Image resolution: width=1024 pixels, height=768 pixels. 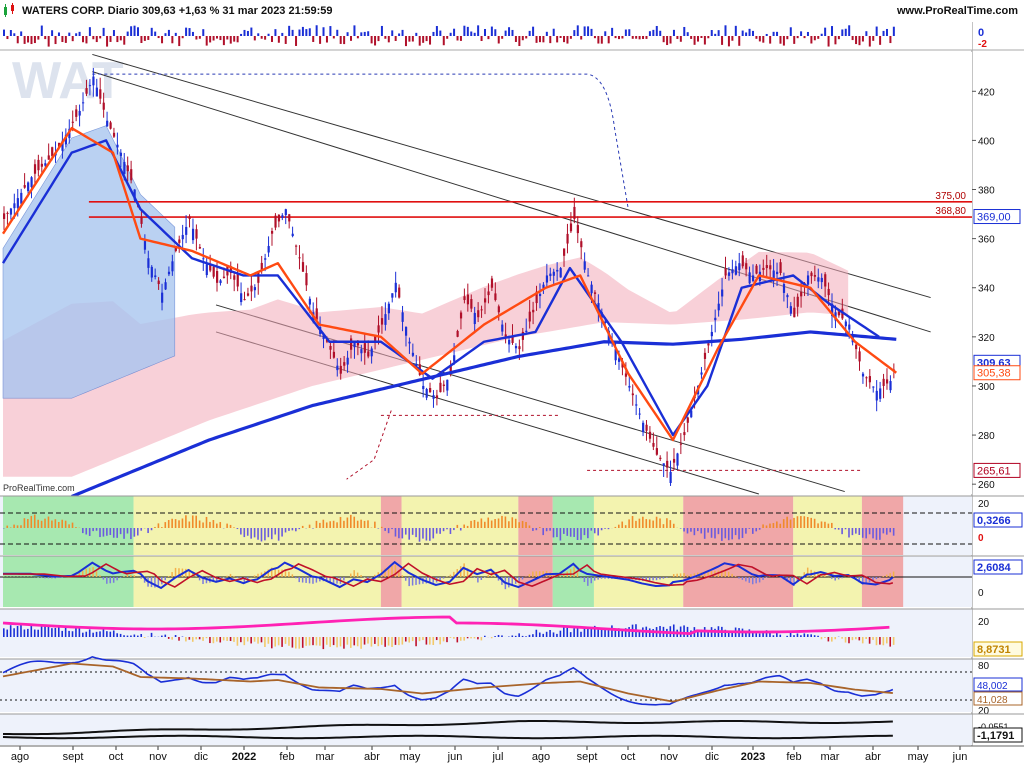 I want to click on oscillator-label-value: -1,1791, so click(x=995, y=736).